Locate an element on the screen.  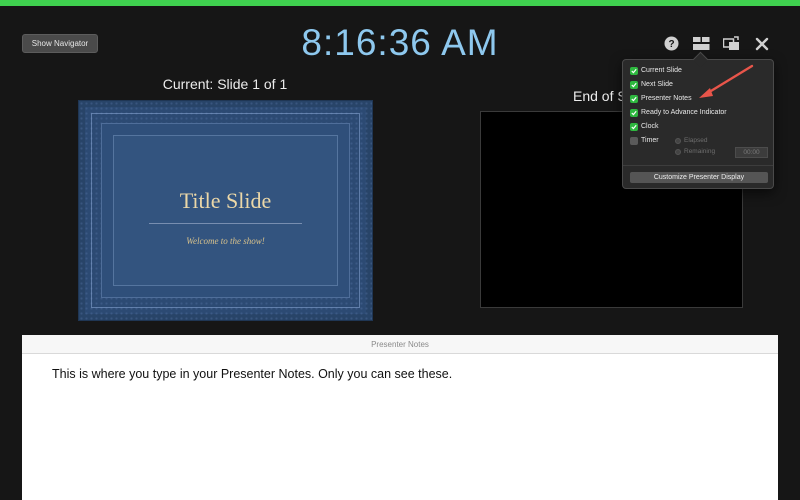
customize-presenter-display-button: Customize Presenter Display is located at coordinates (699, 177).